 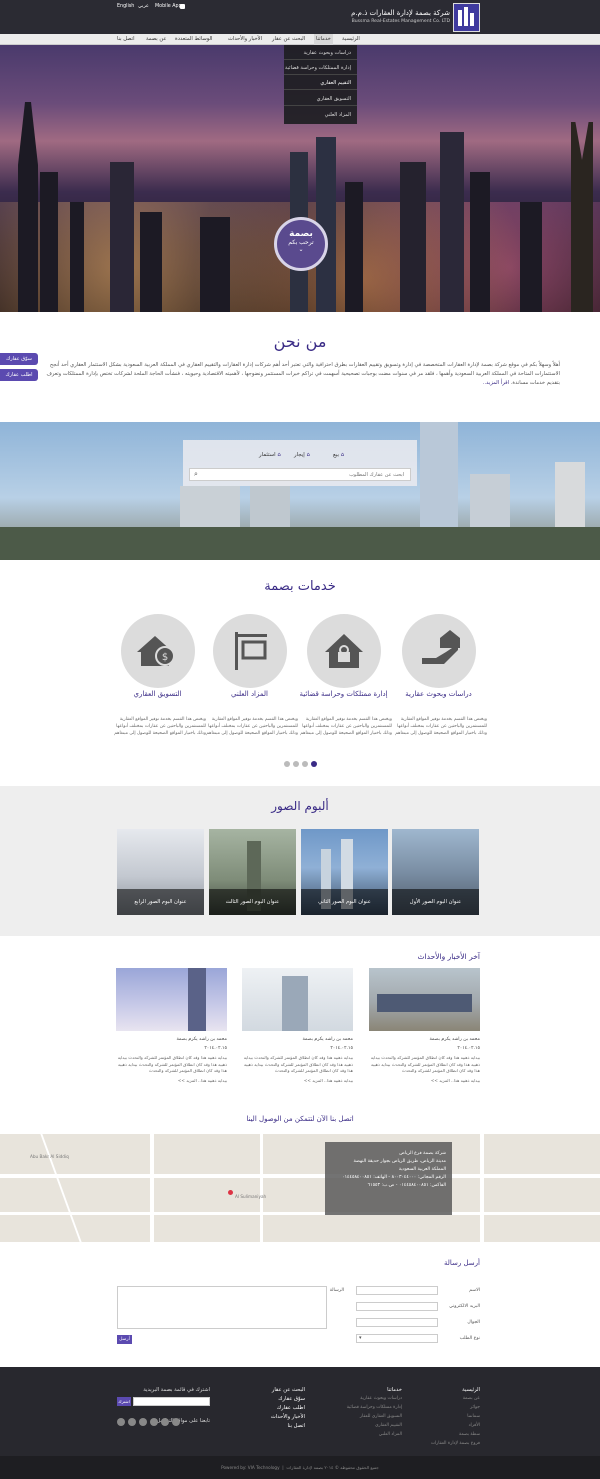 I want to click on footer-head-home: الرئيسية, so click(x=440, y=1390).